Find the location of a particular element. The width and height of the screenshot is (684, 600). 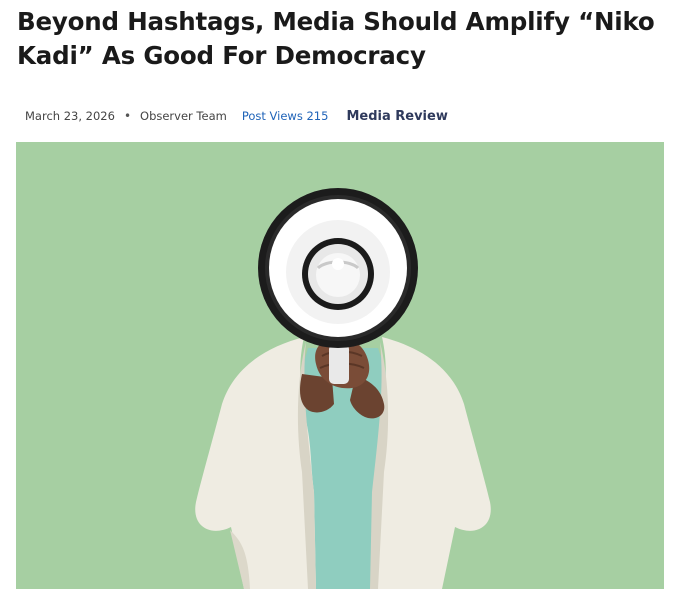

author-link: Observer Team is located at coordinates (183, 116).